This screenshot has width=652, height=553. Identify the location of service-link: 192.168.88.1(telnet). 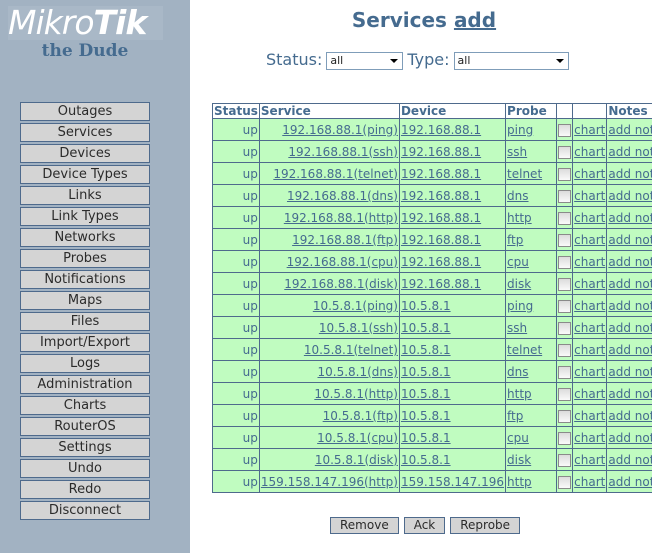
(335, 174).